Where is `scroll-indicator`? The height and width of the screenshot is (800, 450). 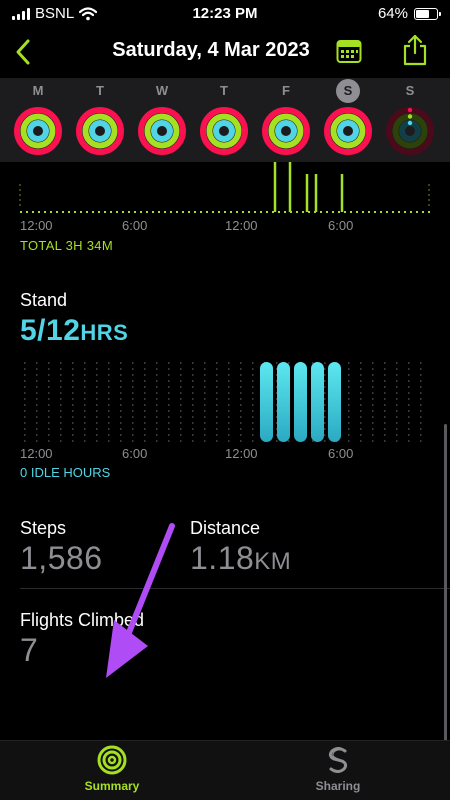
scroll-indicator is located at coordinates (445, 582).